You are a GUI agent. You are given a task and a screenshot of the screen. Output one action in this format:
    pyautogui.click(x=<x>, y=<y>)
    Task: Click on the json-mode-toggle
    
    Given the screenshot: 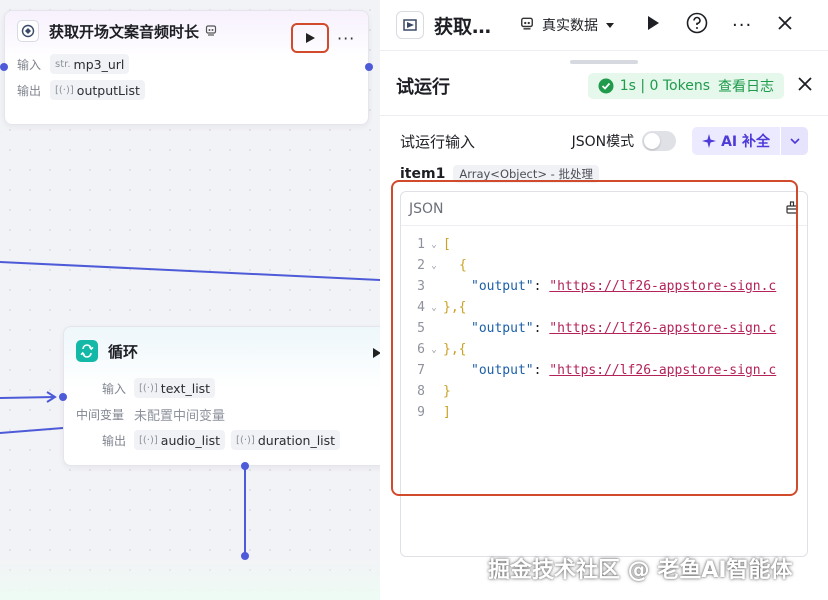 What is the action you would take?
    pyautogui.click(x=659, y=141)
    